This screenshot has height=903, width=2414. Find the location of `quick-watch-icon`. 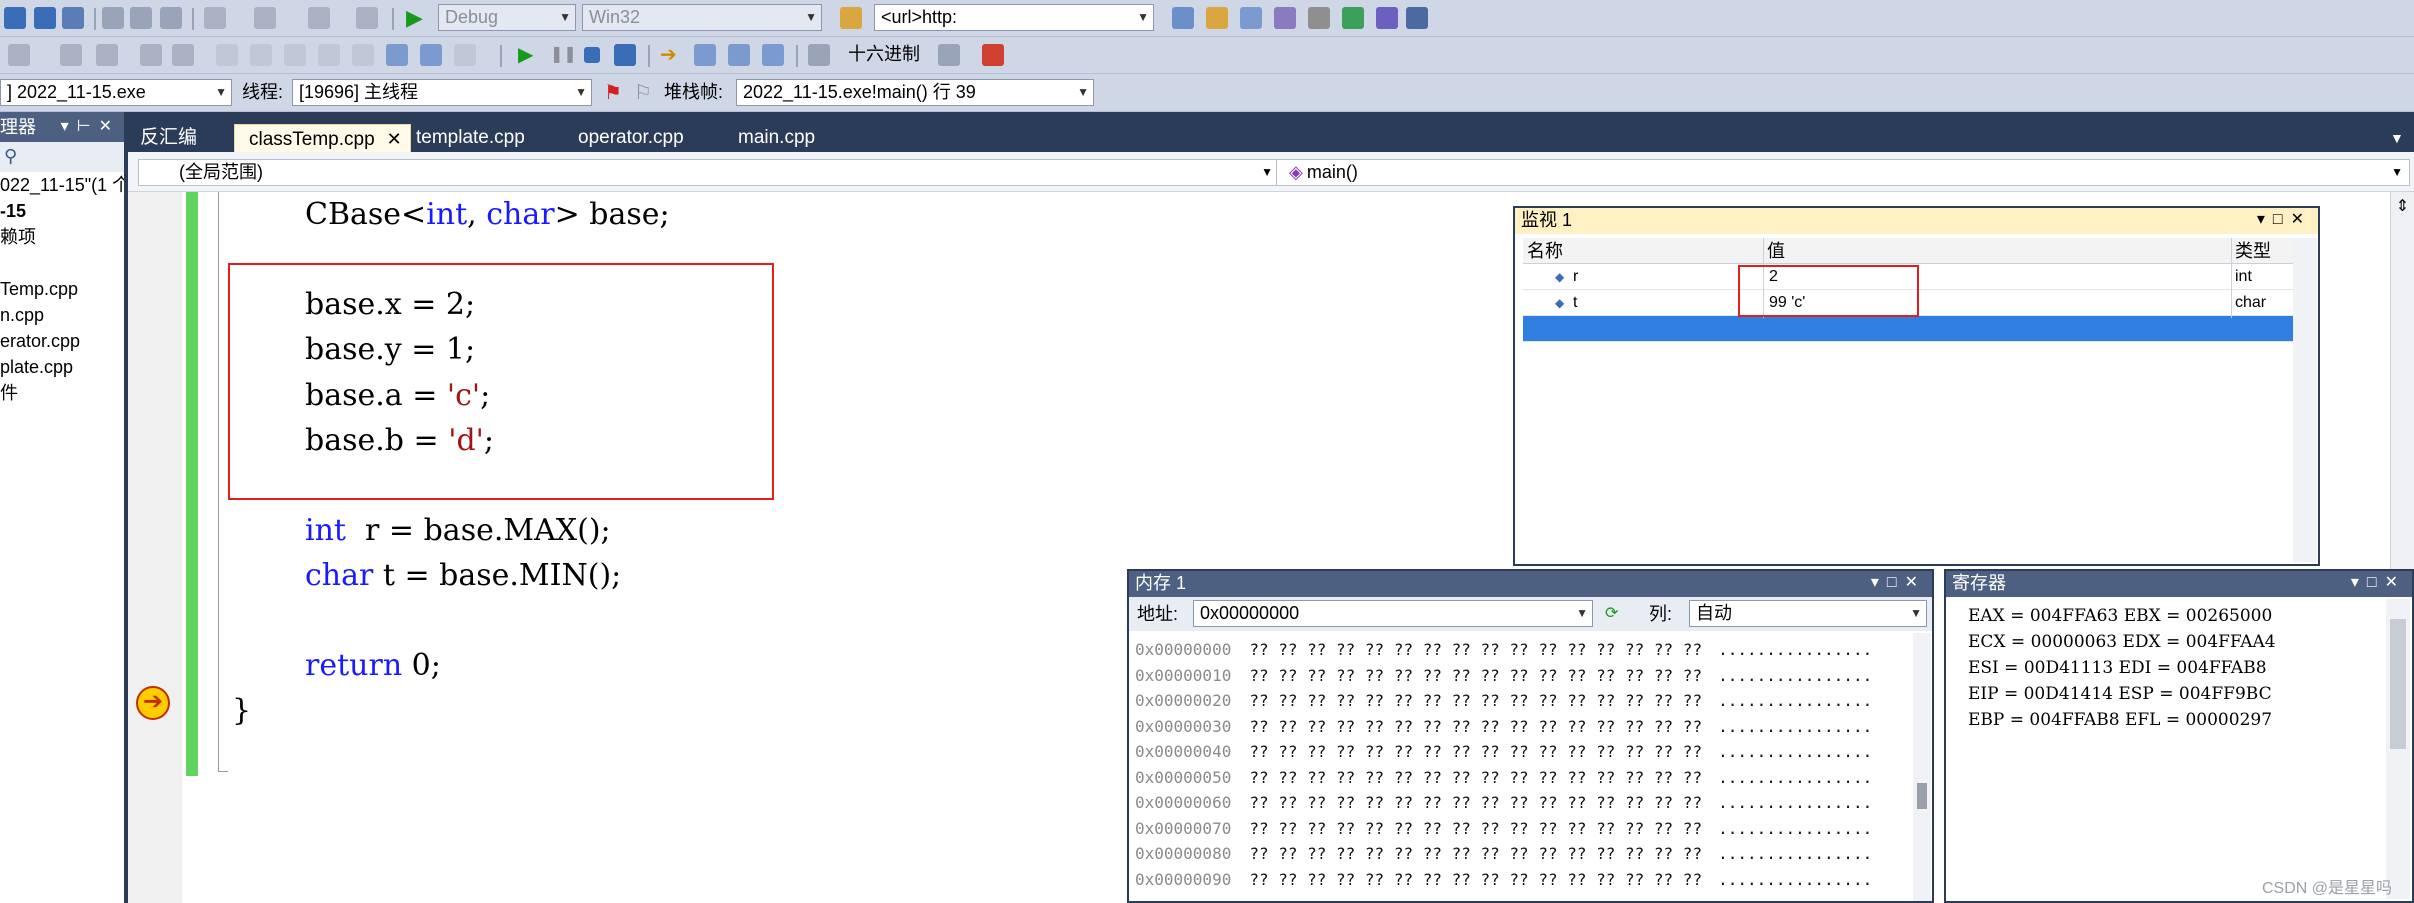

quick-watch-icon is located at coordinates (819, 55).